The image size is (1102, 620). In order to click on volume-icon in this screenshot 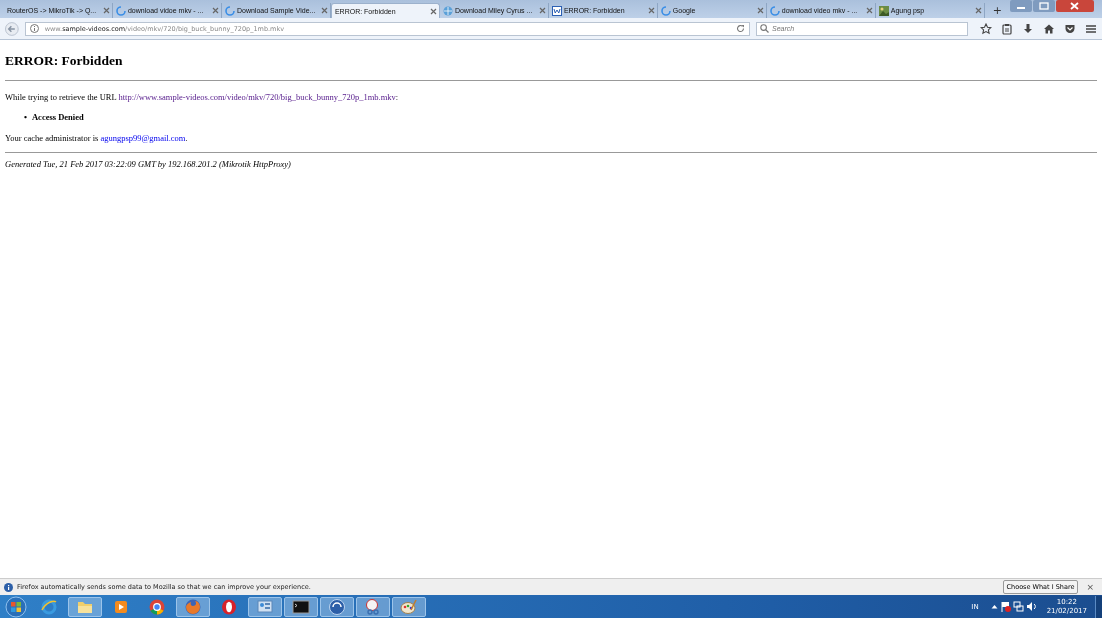, I will do `click(1031, 606)`.